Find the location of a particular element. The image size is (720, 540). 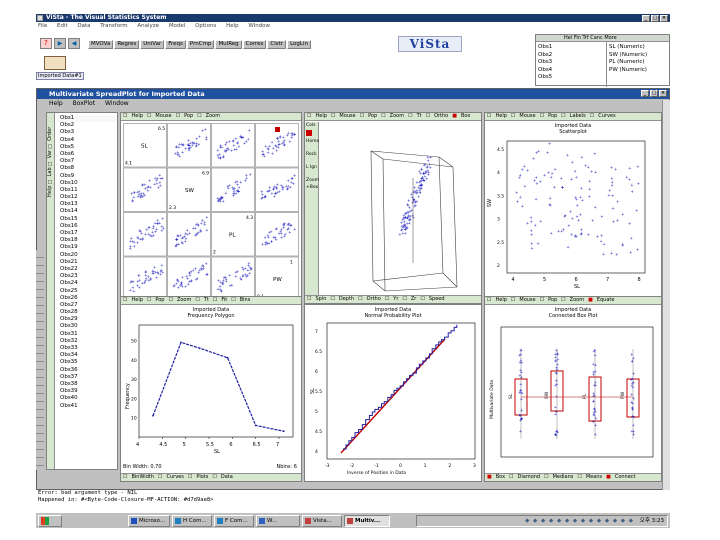

obs-list-item: Obs33 is located at coordinates (87, 348).